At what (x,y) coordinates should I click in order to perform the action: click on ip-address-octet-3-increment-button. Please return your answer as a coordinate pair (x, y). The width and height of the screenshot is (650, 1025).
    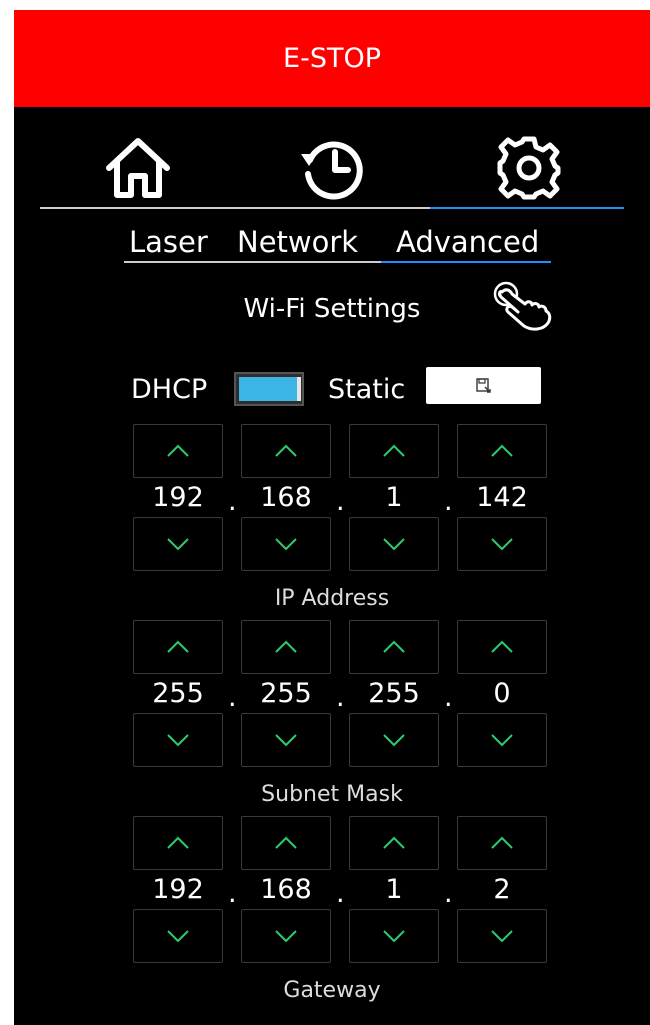
    Looking at the image, I should click on (394, 451).